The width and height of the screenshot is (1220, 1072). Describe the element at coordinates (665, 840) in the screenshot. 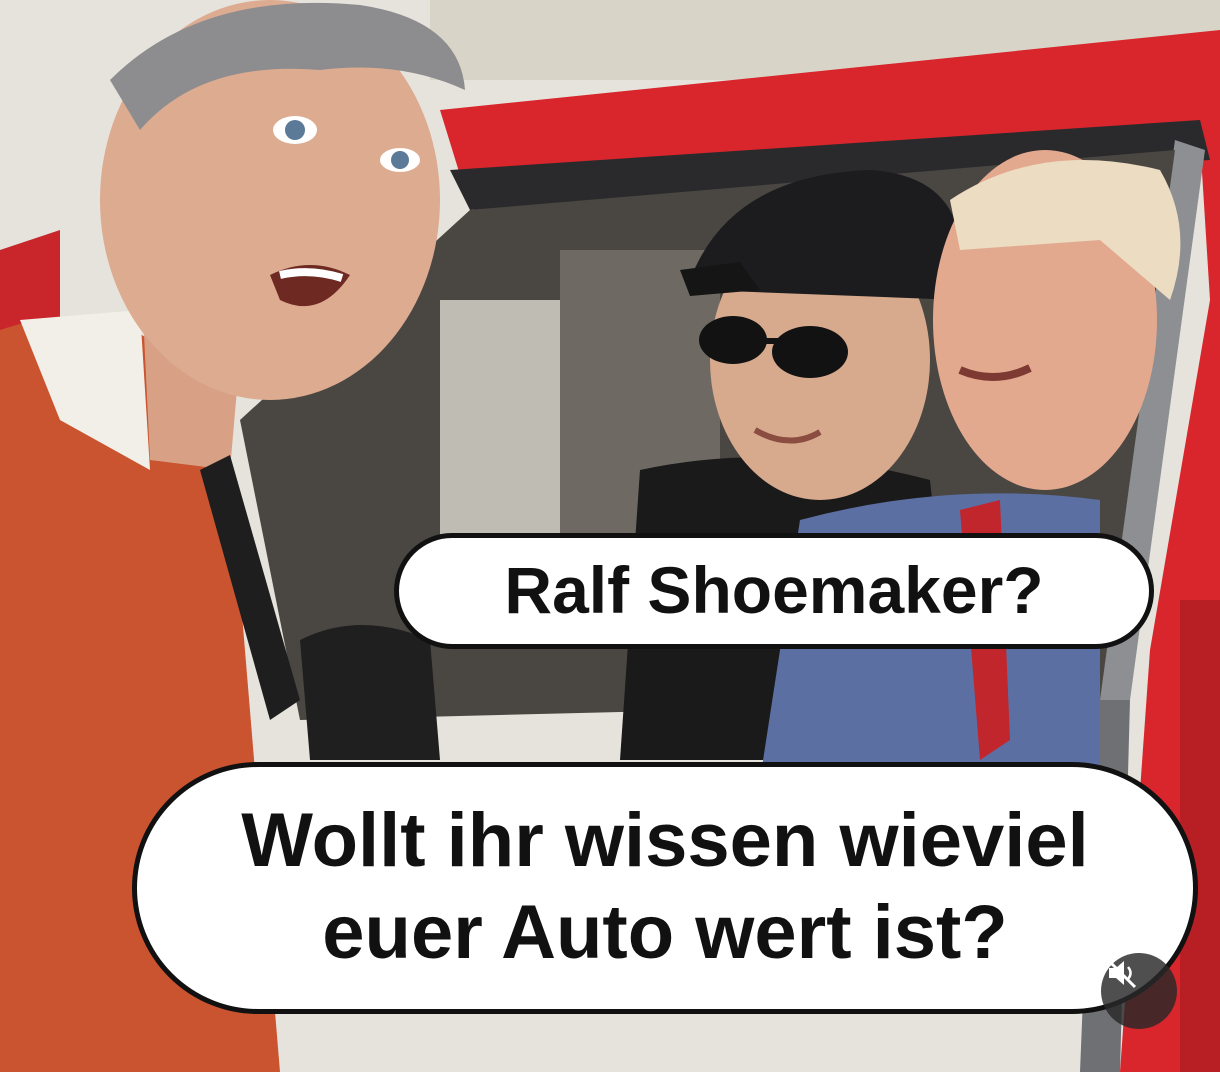

I see `caption-line-1: Wollt ihr wissen wieviel` at that location.